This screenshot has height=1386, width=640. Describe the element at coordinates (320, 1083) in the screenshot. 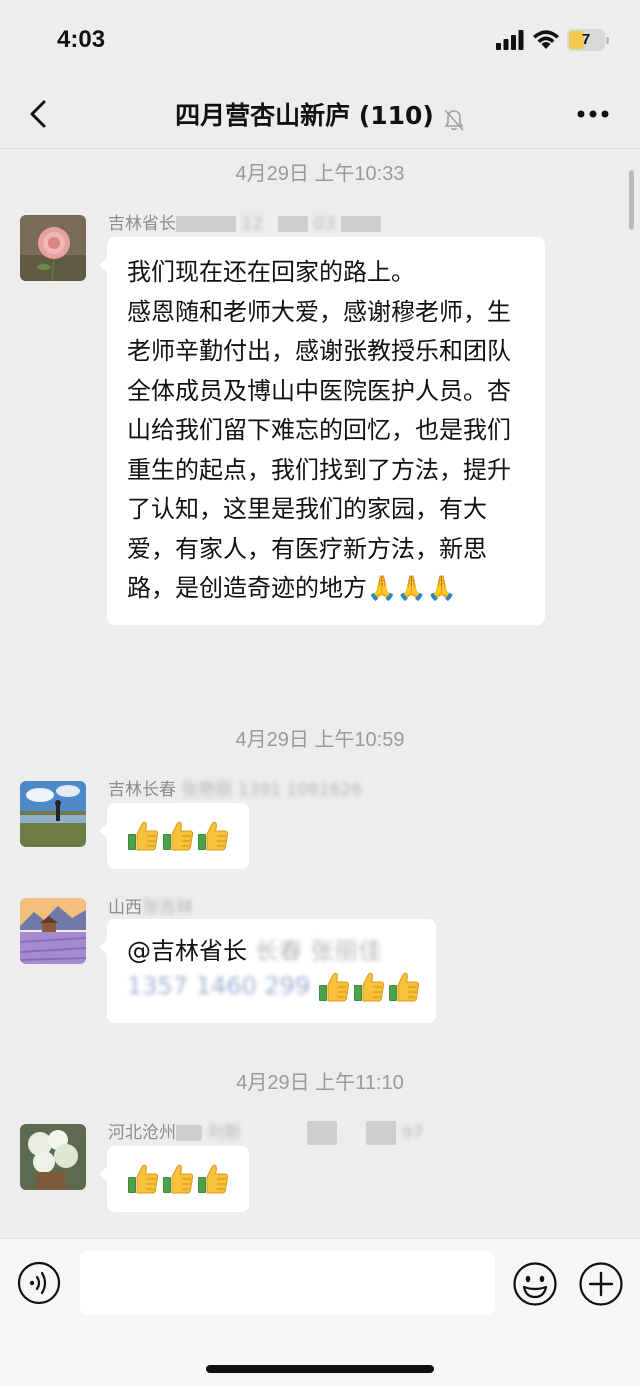

I see `message-timestamp: 4月29日 上午11:10` at that location.